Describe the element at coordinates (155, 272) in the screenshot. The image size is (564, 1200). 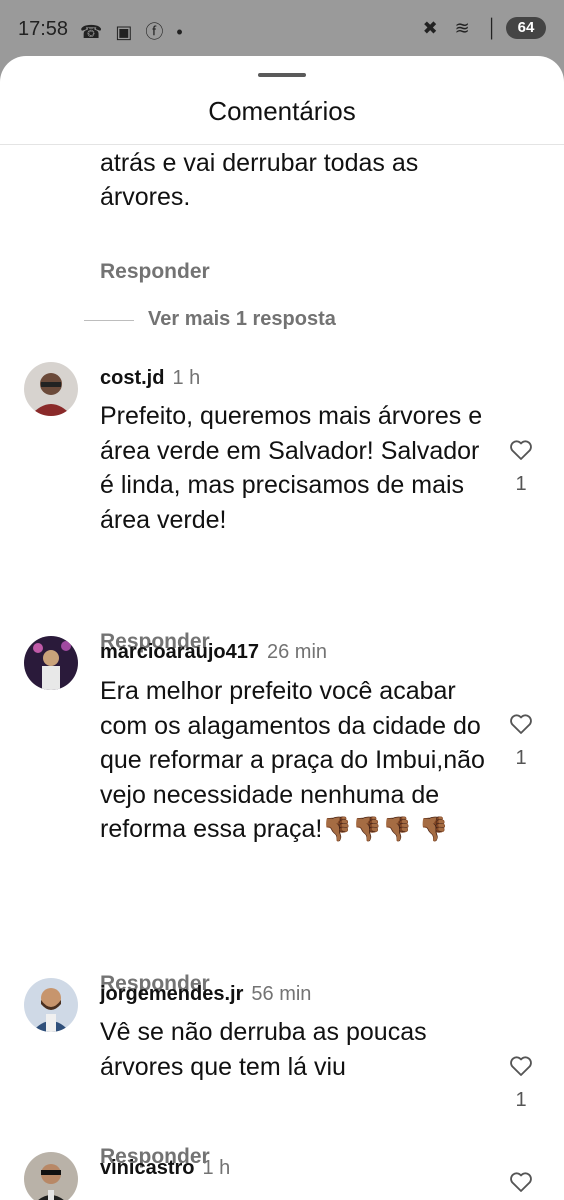
I see `reply-button: Responder` at that location.